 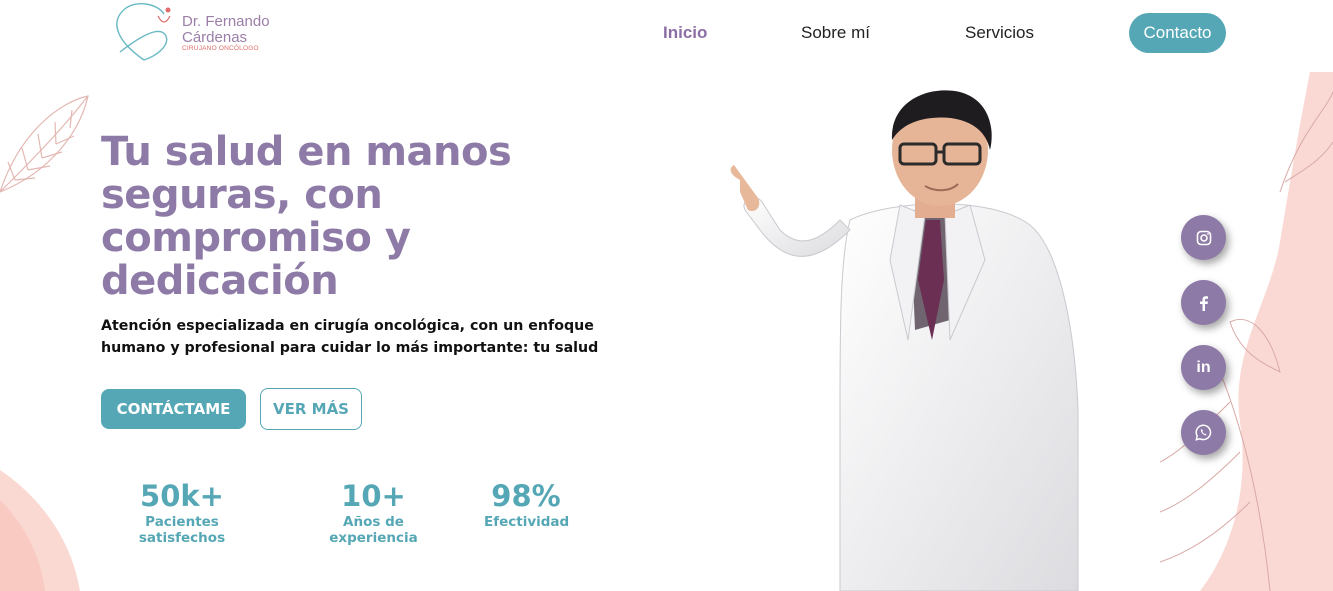 What do you see at coordinates (1246, 331) in the screenshot?
I see `pink-background-decoration-icon` at bounding box center [1246, 331].